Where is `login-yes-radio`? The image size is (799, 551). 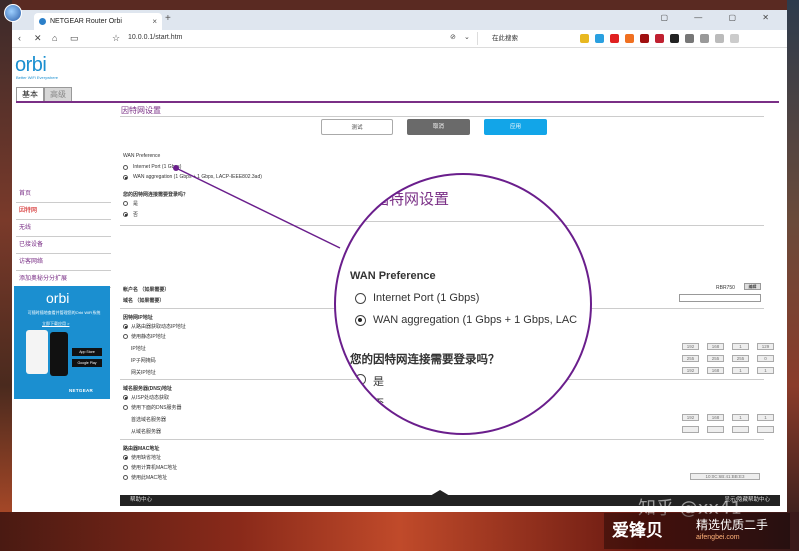 login-yes-radio is located at coordinates (125, 203).